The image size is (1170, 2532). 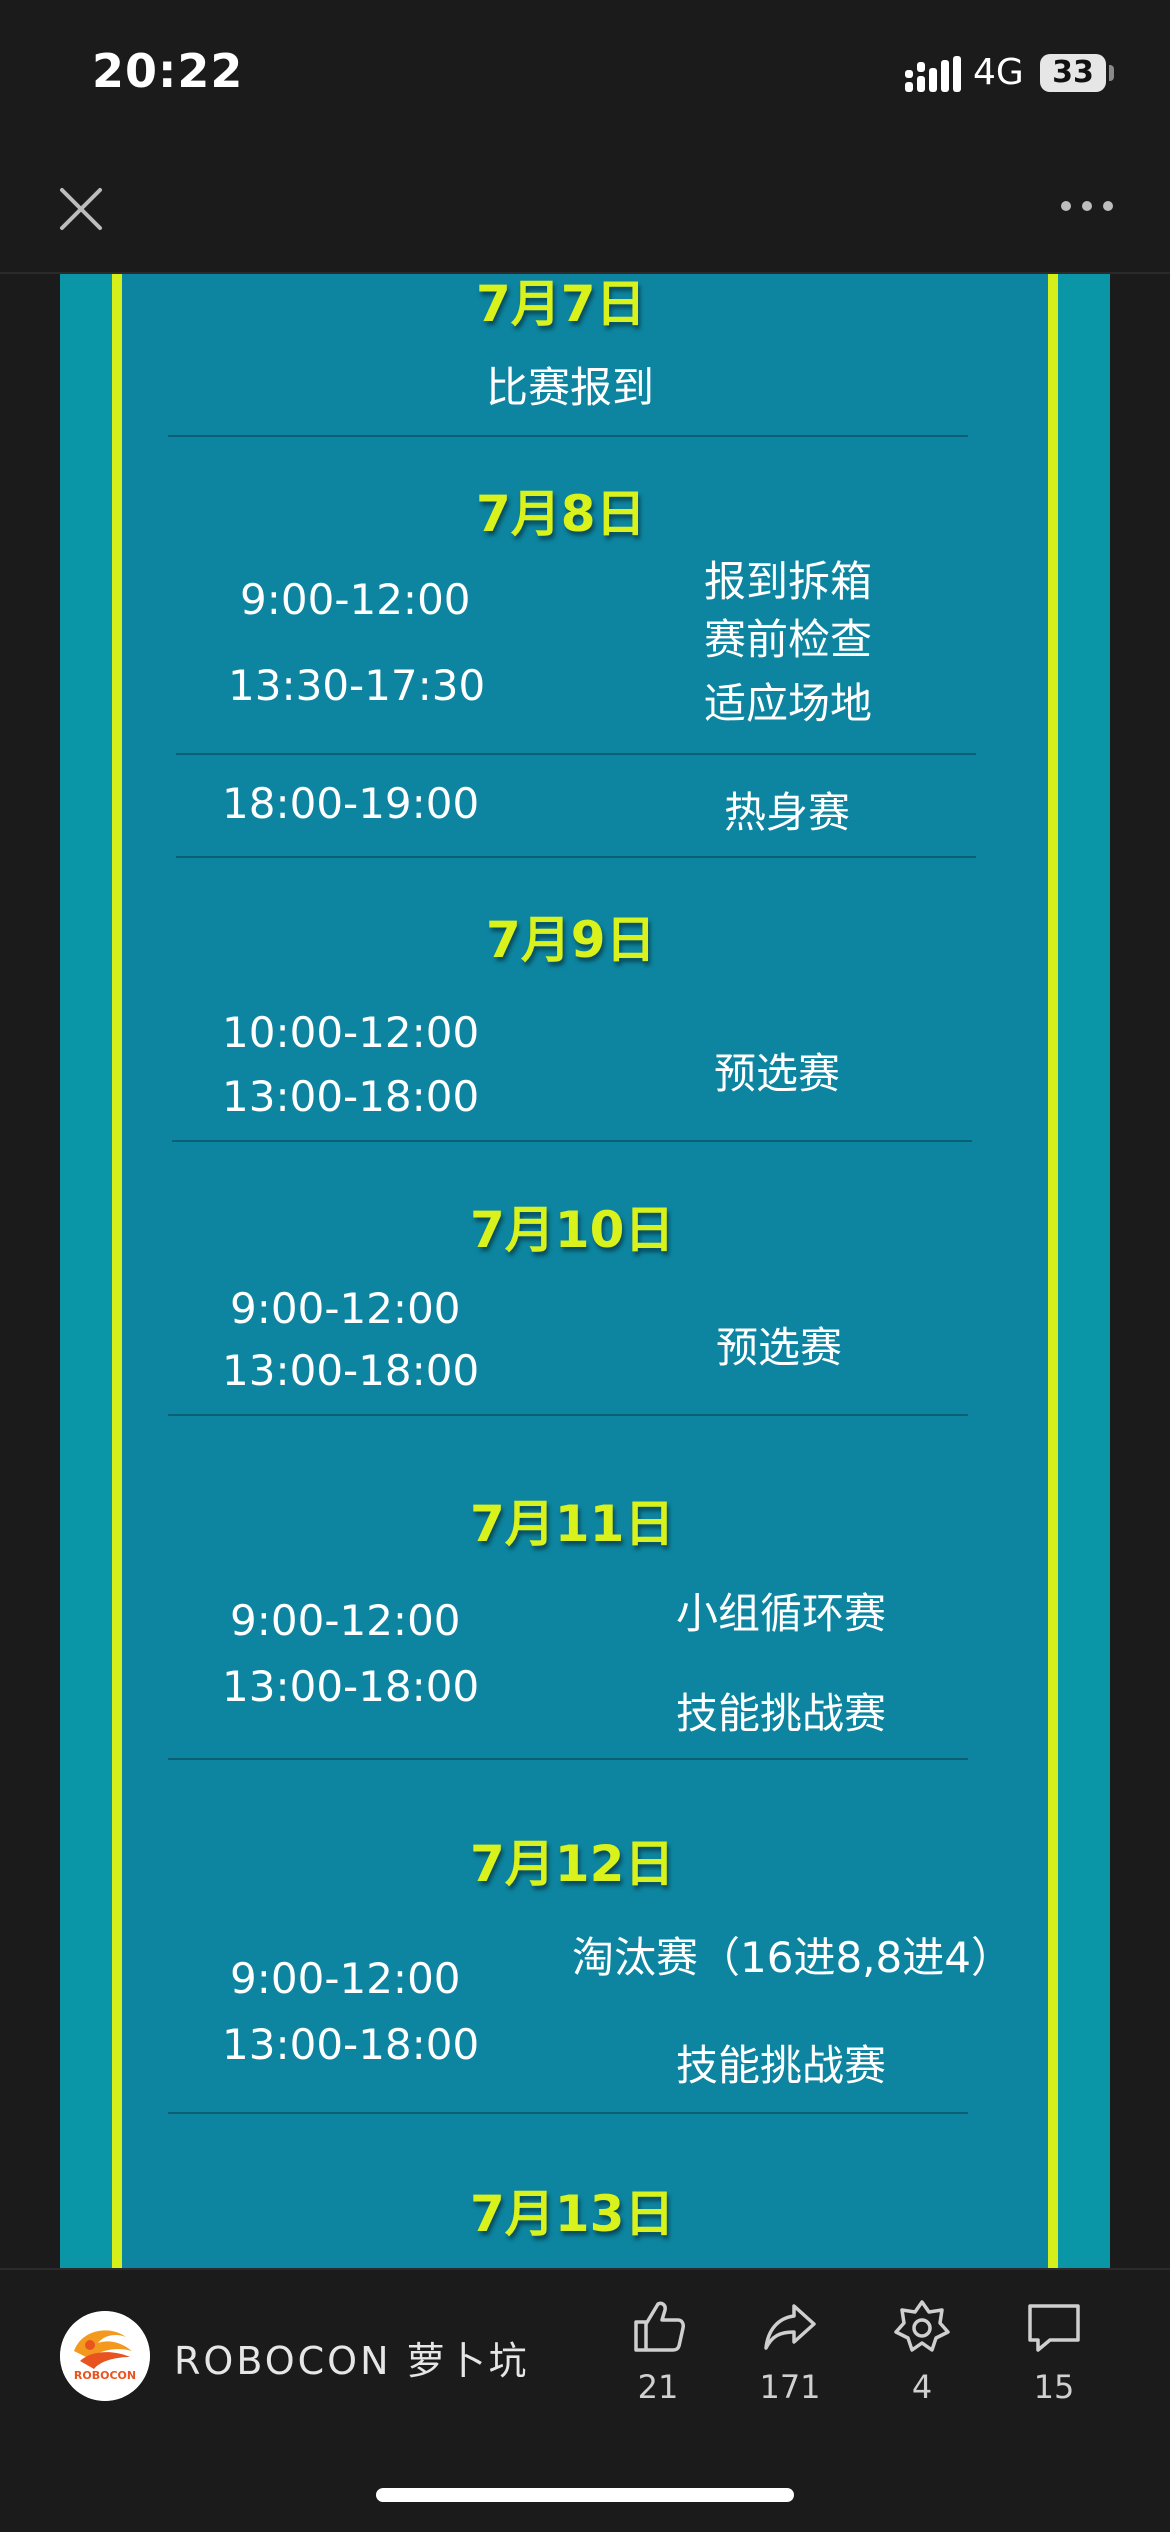 What do you see at coordinates (1111, 73) in the screenshot?
I see `battery-tip` at bounding box center [1111, 73].